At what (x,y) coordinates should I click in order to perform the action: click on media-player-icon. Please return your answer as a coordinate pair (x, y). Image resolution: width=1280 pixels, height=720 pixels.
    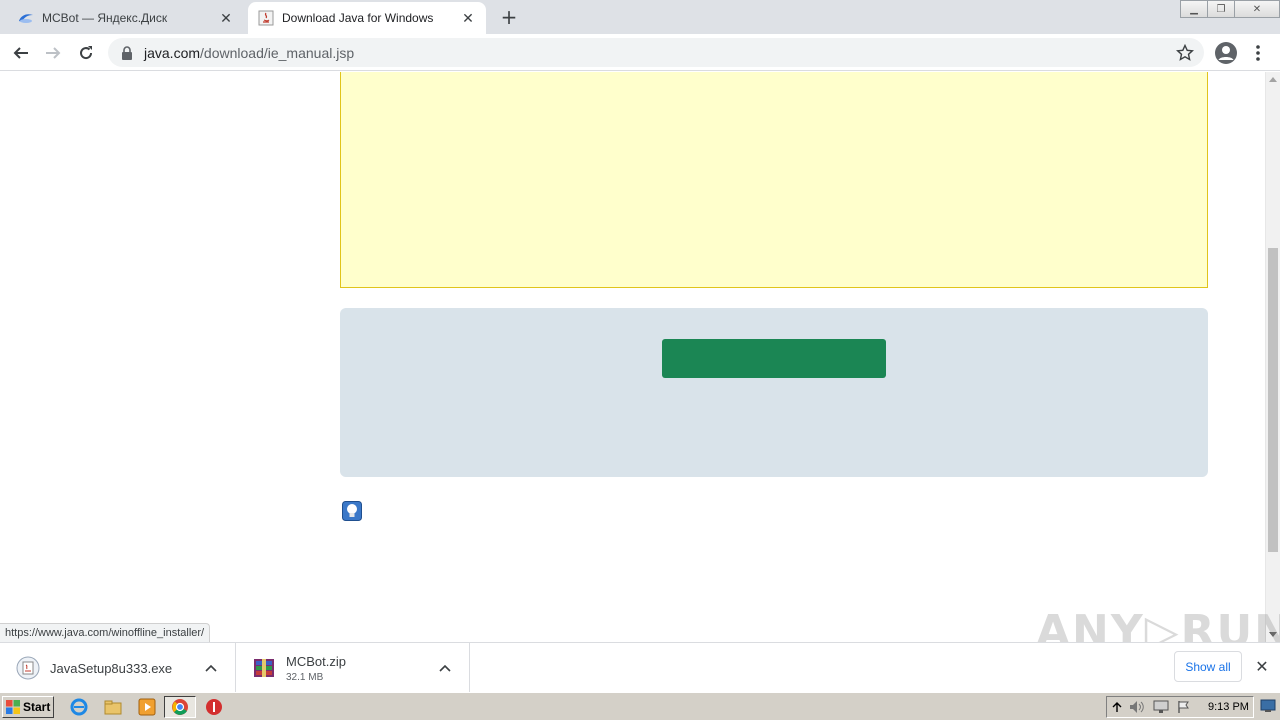
    Looking at the image, I should click on (147, 707).